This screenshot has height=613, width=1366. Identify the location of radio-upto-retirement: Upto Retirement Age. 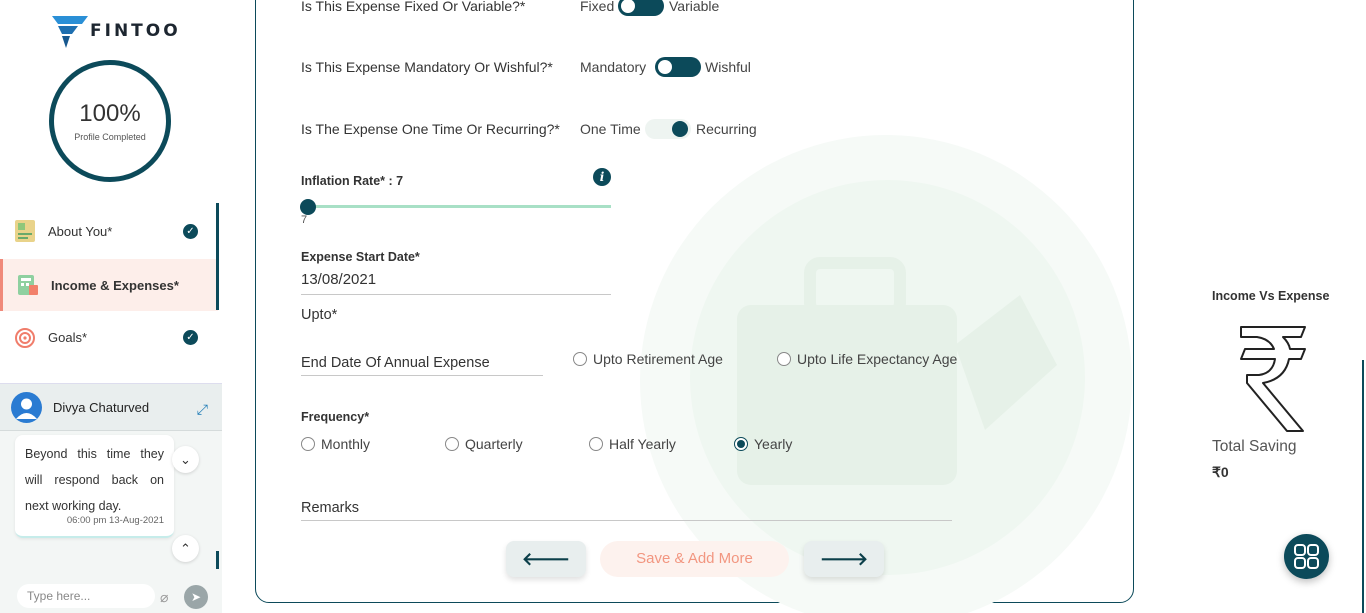
(648, 359).